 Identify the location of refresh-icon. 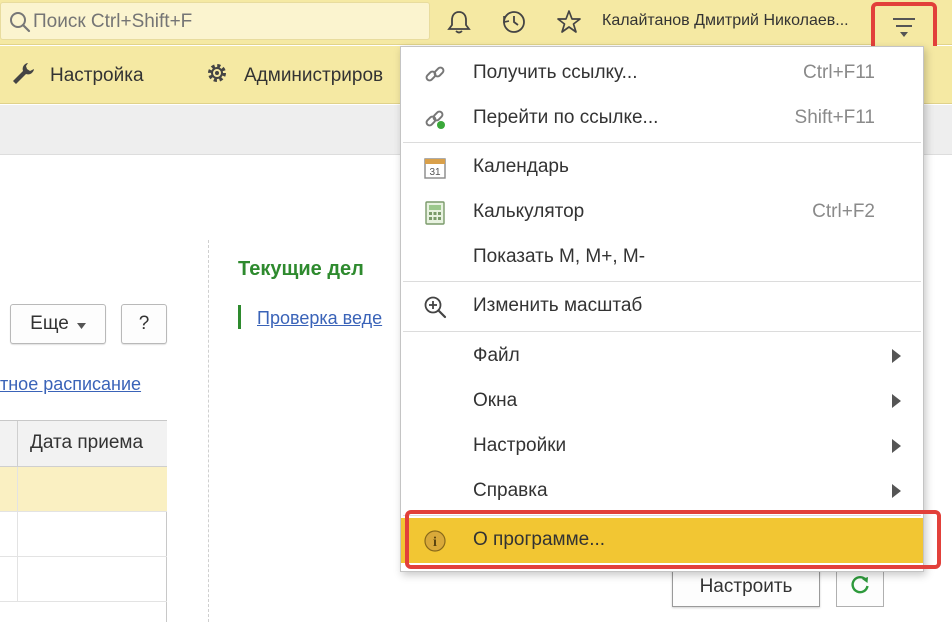
(860, 587).